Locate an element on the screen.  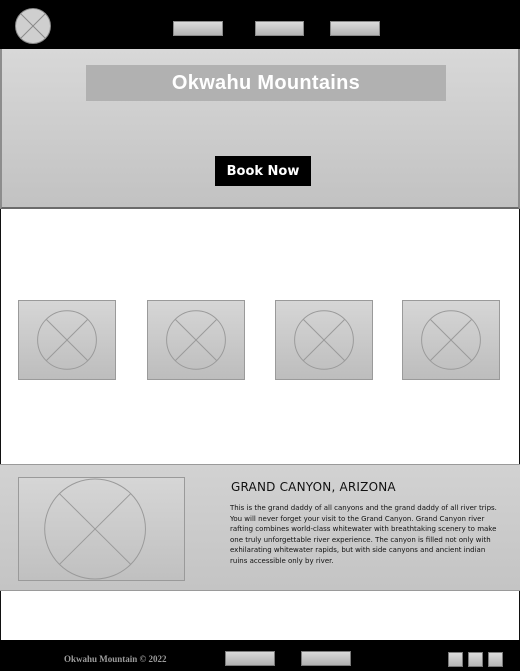
hero-title: Okwahu Mountains is located at coordinates (266, 82).